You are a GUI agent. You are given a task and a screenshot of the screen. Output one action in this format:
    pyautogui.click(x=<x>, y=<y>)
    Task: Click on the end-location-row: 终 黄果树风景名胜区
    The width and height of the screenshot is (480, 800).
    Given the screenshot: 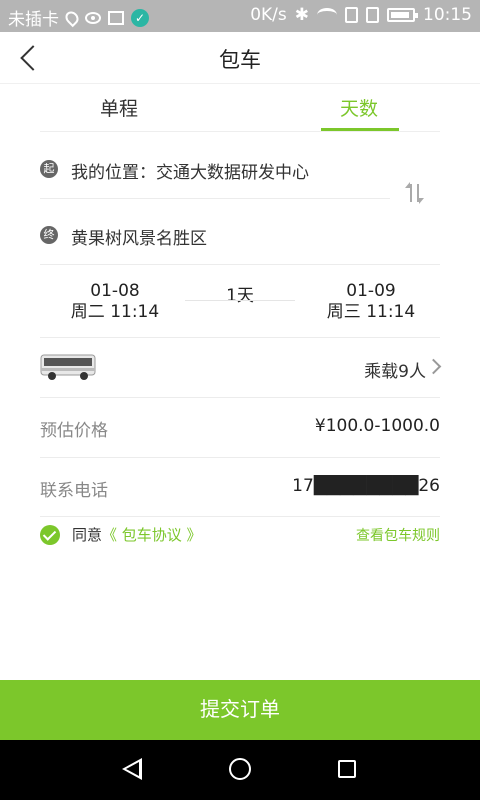 What is the action you would take?
    pyautogui.click(x=240, y=236)
    